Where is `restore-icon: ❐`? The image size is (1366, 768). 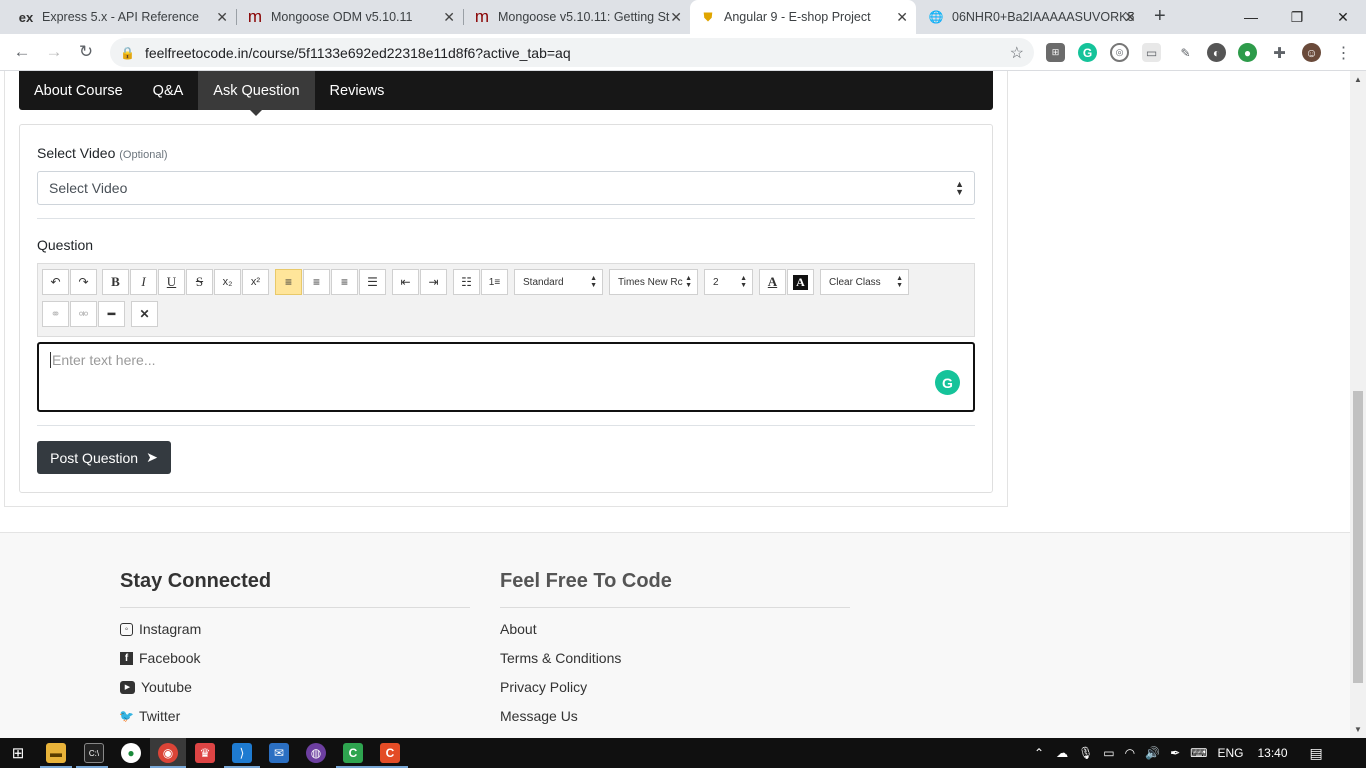 restore-icon: ❐ is located at coordinates (1297, 17).